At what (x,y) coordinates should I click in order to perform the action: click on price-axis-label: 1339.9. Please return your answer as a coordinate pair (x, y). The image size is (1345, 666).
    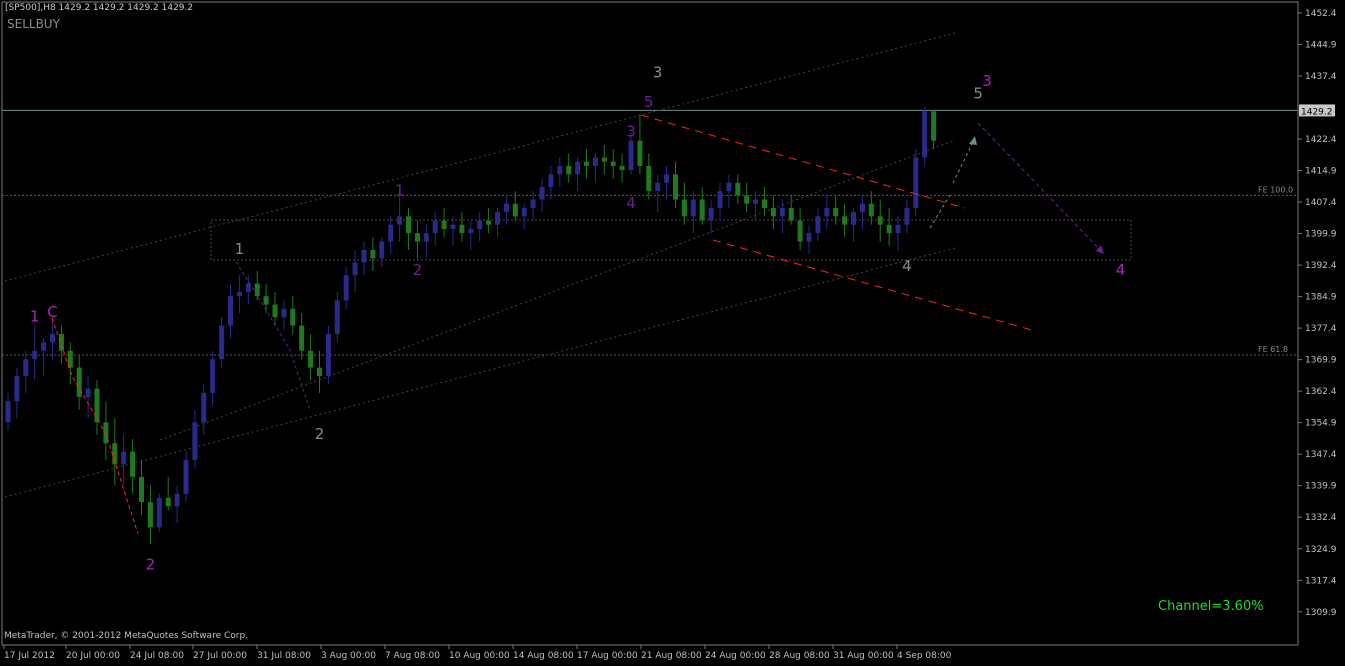
    Looking at the image, I should click on (1321, 487).